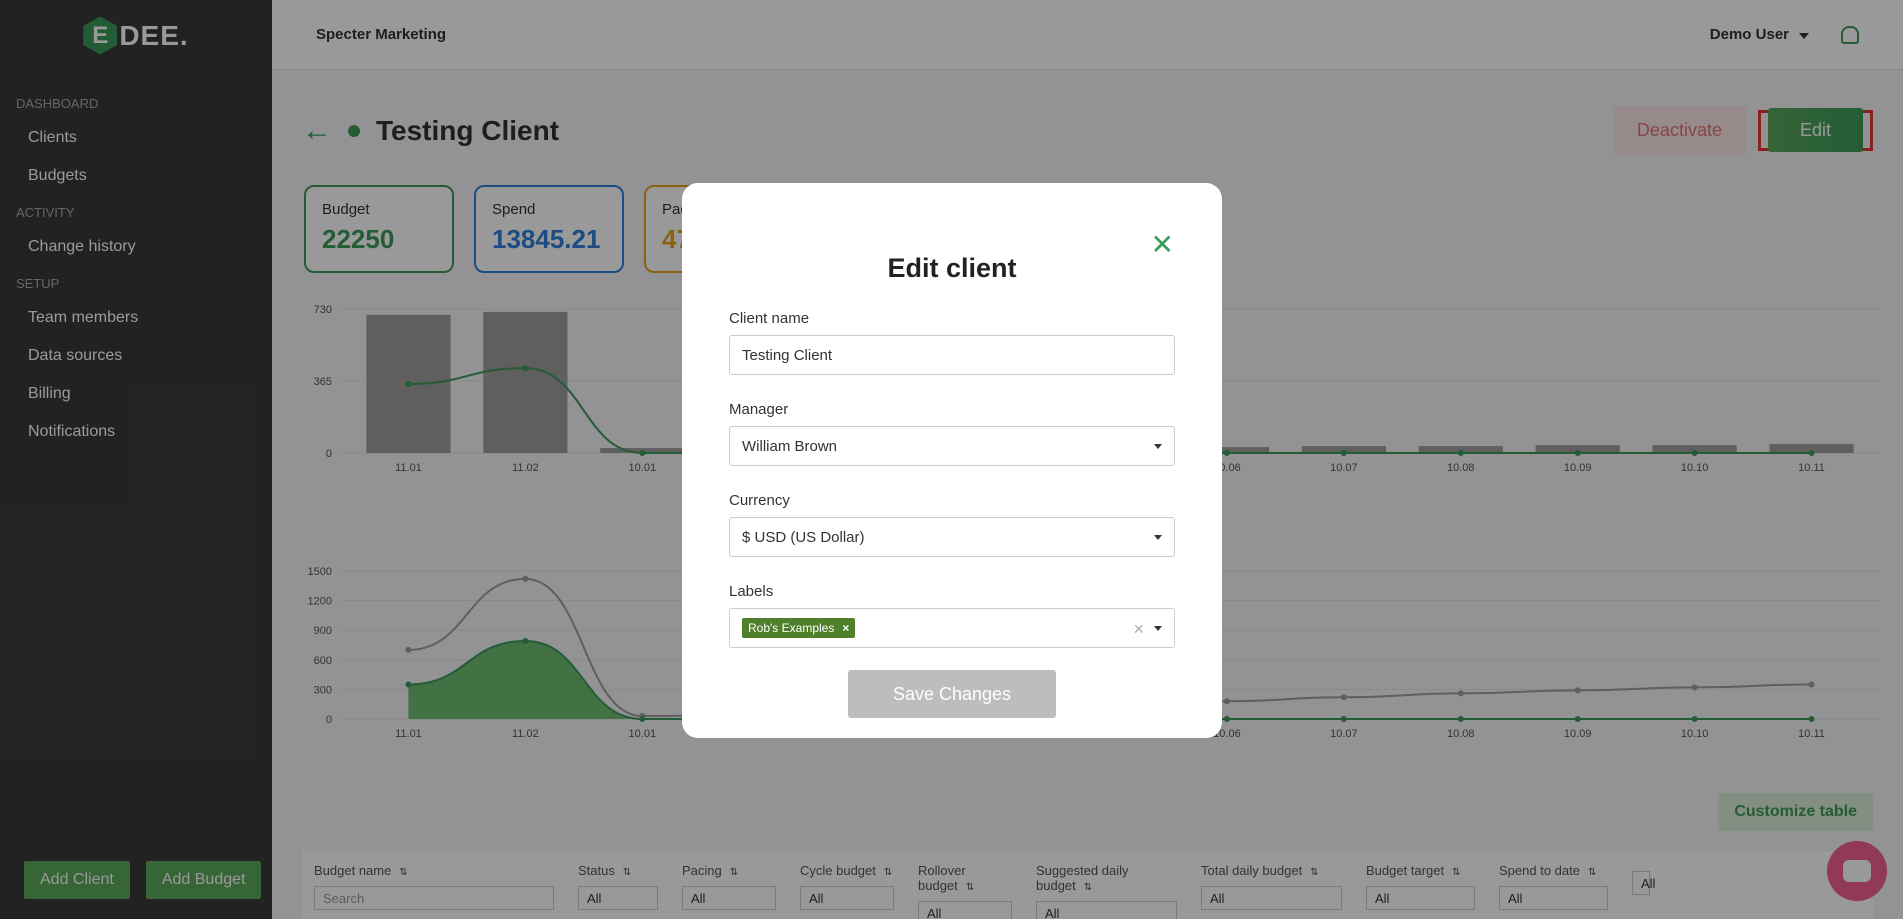 Image resolution: width=1903 pixels, height=919 pixels. Describe the element at coordinates (952, 355) in the screenshot. I see `client-name-field: Testing Client` at that location.